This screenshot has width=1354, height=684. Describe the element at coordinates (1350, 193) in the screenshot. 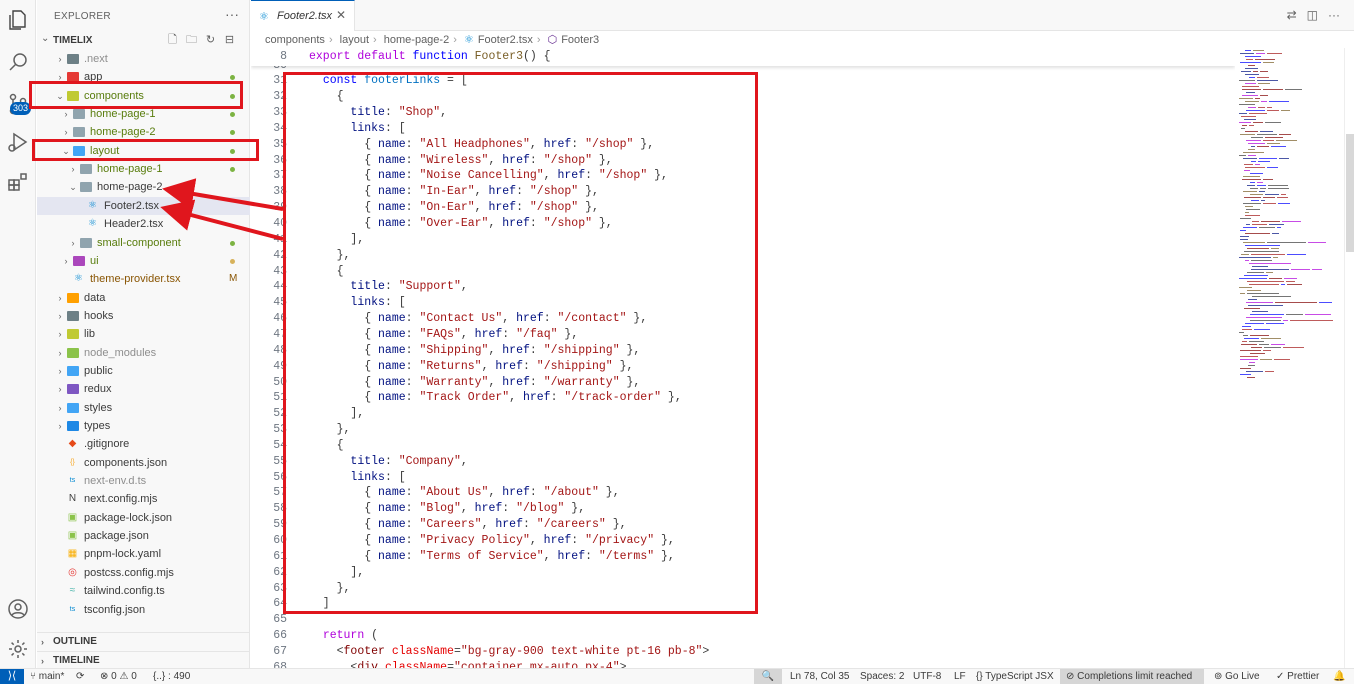

I see `scrollbar-thumb` at that location.